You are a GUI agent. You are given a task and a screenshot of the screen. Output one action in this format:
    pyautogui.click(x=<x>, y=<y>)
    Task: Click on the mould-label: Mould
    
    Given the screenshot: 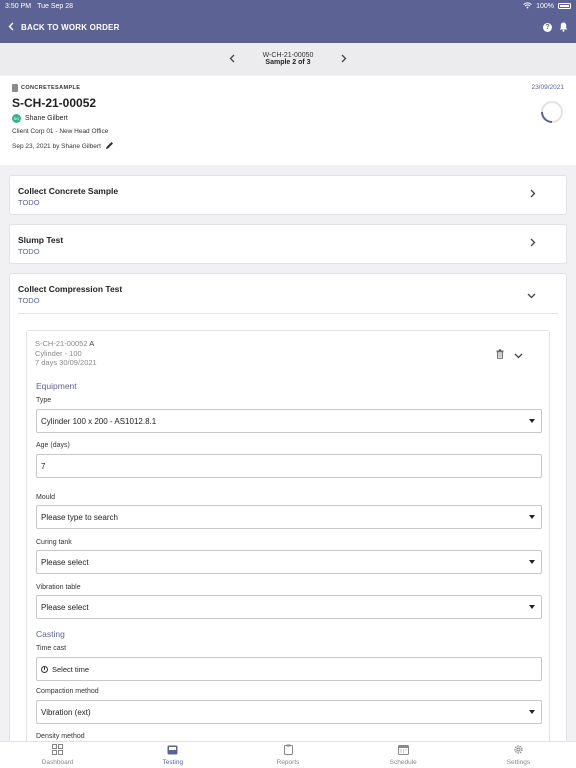 What is the action you would take?
    pyautogui.click(x=46, y=497)
    